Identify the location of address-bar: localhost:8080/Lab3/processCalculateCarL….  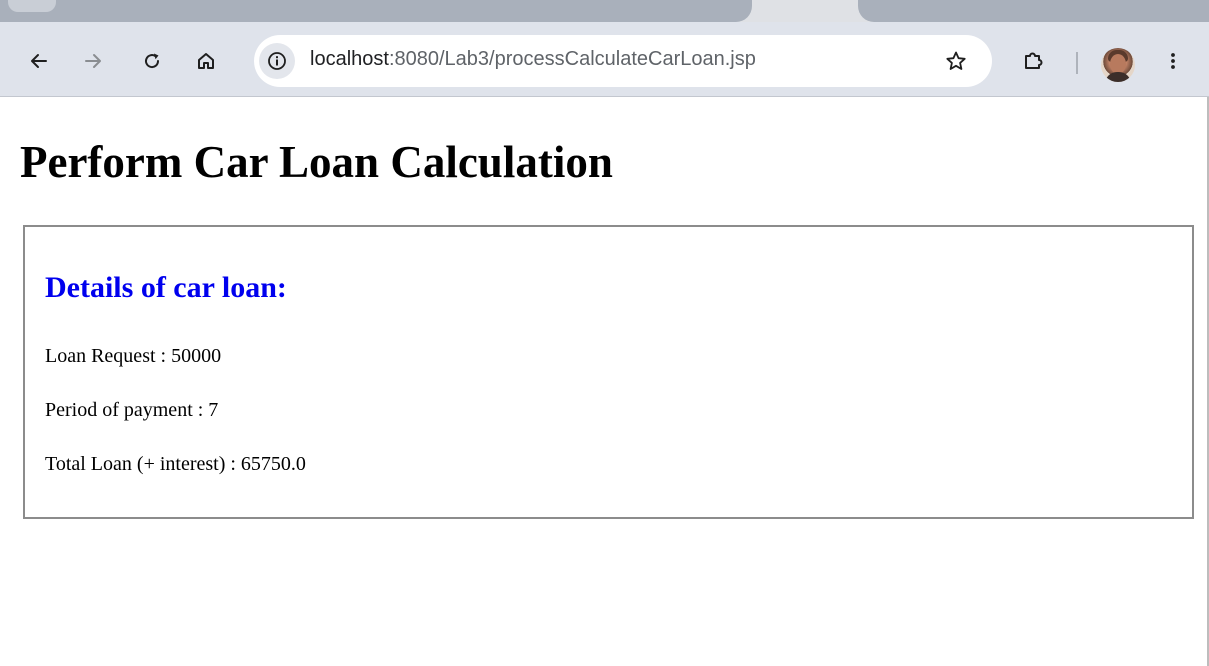
(623, 61).